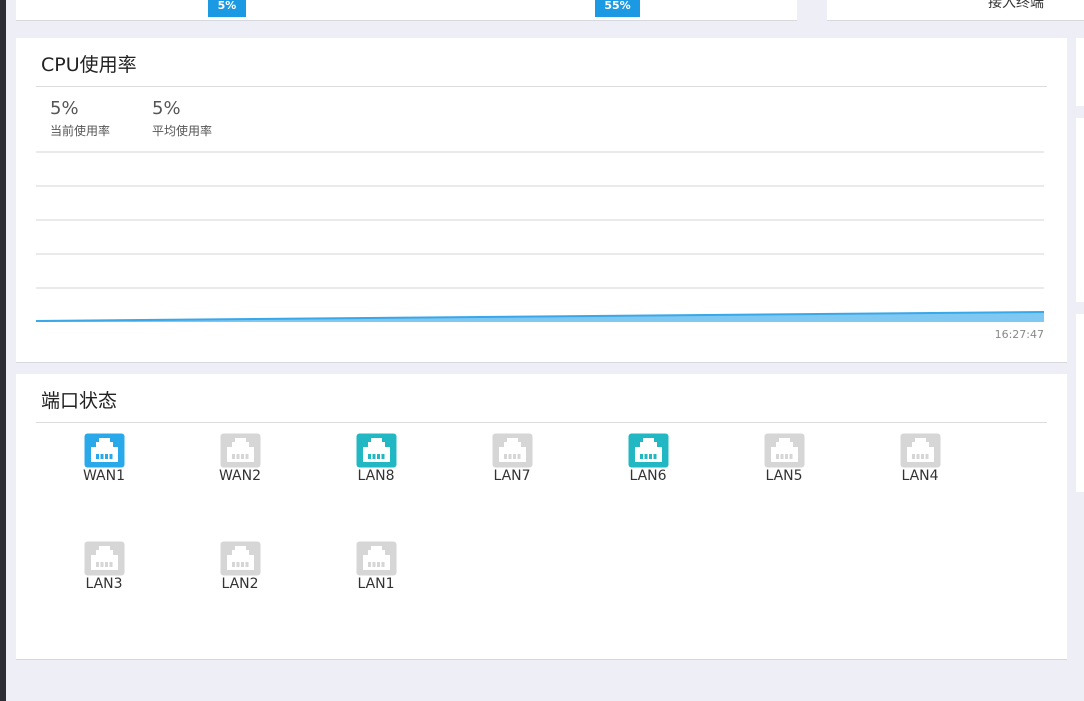 The width and height of the screenshot is (1084, 701). I want to click on port-wan1: WAN1, so click(104, 458).